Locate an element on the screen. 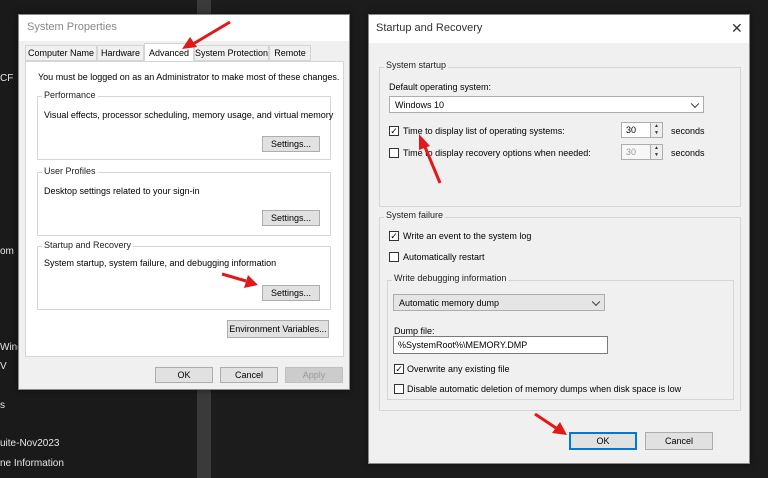 The height and width of the screenshot is (478, 768). arrow-annotation-advanced-tab is located at coordinates (206, 34).